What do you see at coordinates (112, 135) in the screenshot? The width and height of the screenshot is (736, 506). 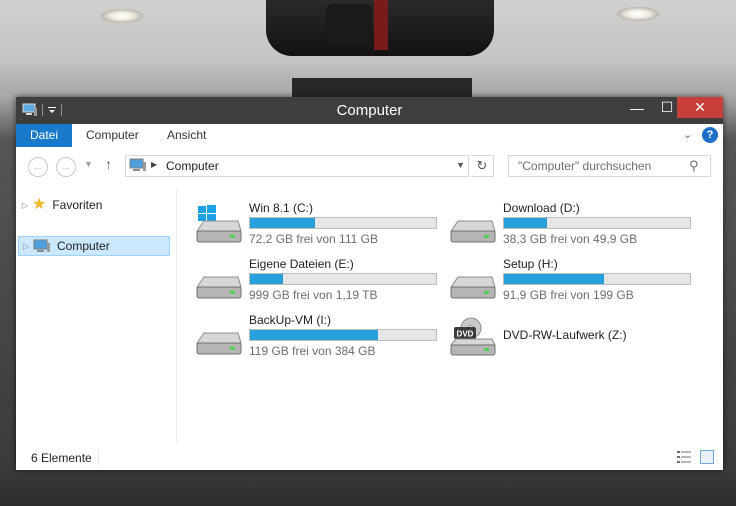 I see `tab-computer: Computer` at bounding box center [112, 135].